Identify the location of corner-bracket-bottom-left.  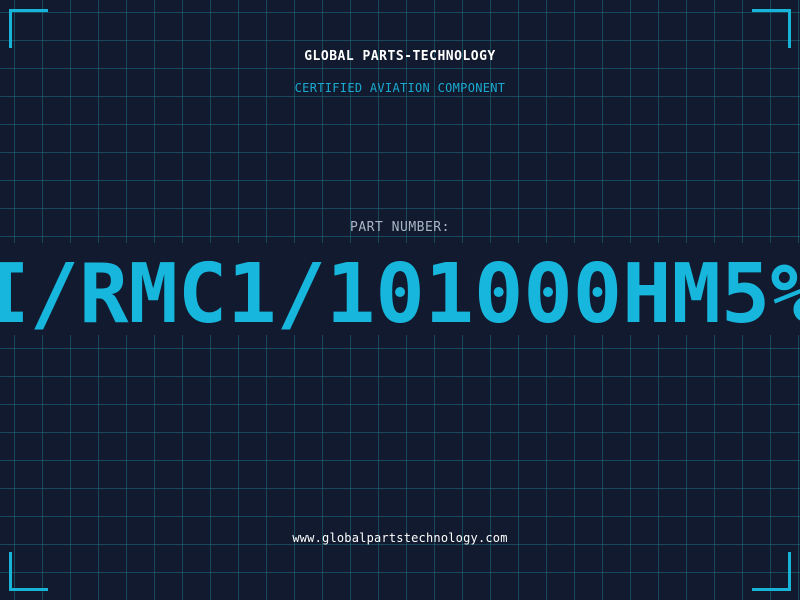
(28, 571).